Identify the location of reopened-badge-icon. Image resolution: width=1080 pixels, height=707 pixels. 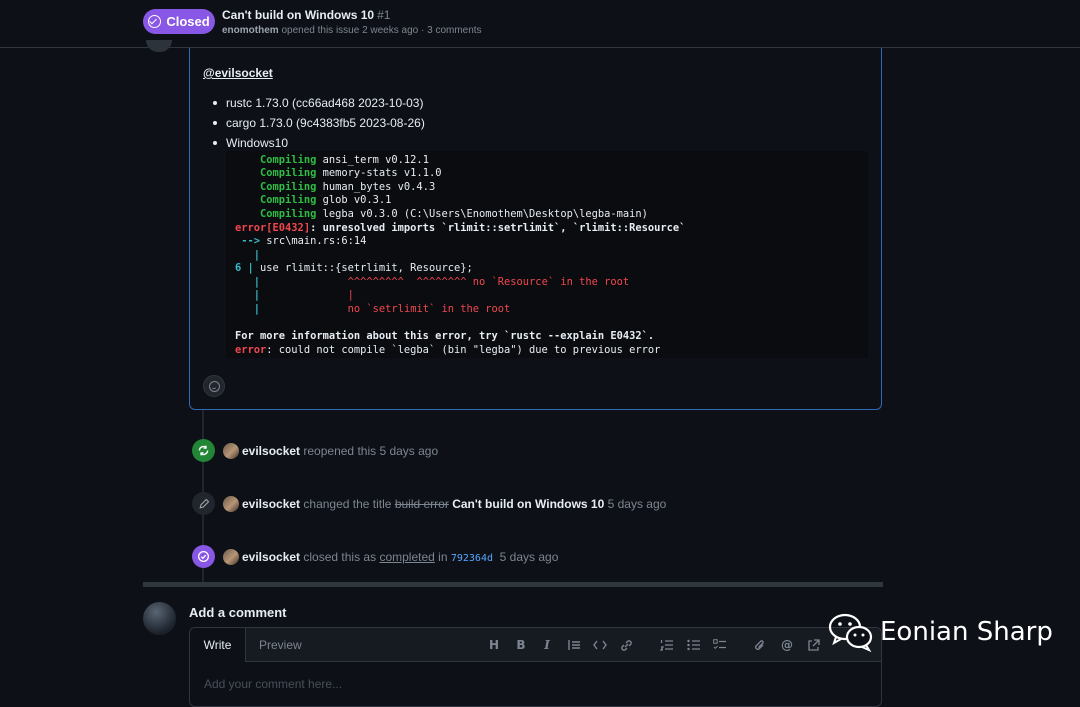
(203, 450).